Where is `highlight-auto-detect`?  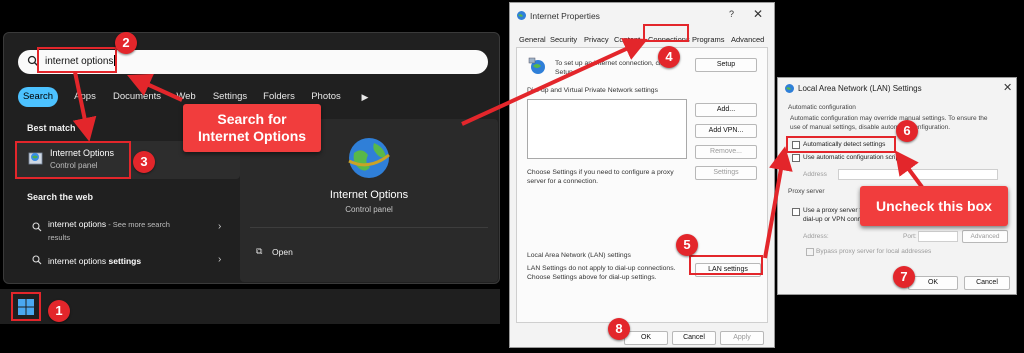 highlight-auto-detect is located at coordinates (841, 144).